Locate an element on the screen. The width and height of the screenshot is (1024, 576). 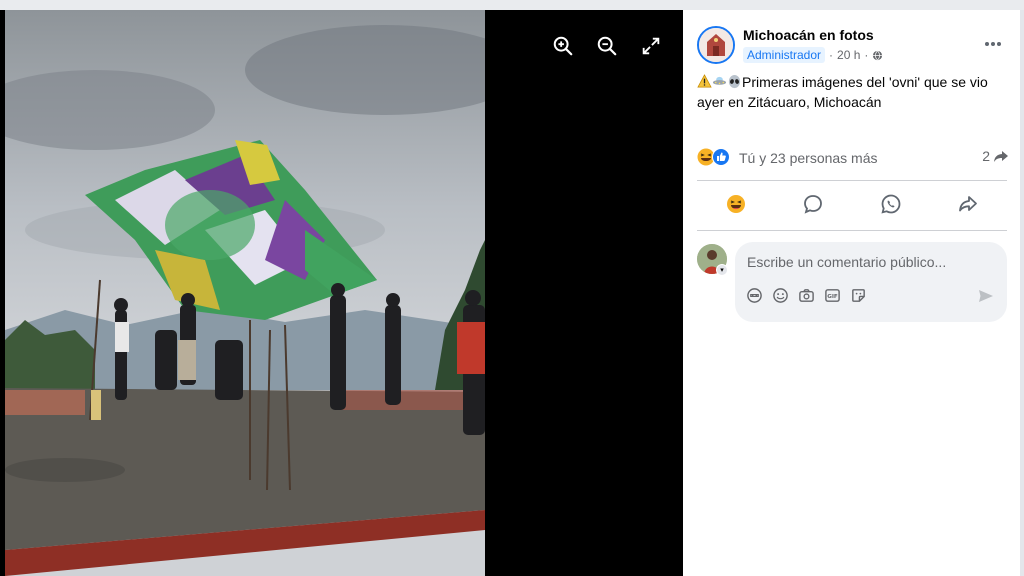
speech-bubble-icon is located at coordinates (813, 204).